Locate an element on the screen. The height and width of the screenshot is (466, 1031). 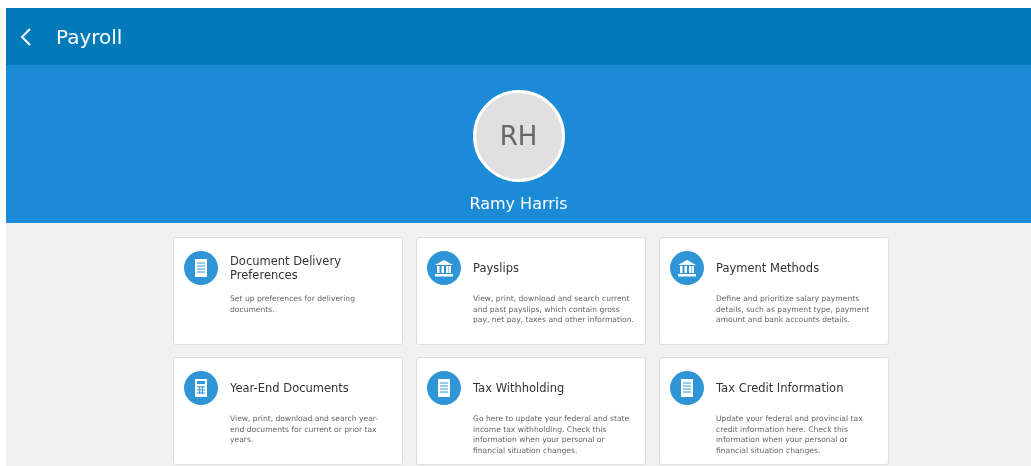
card-title: Payment Methods is located at coordinates (768, 268).